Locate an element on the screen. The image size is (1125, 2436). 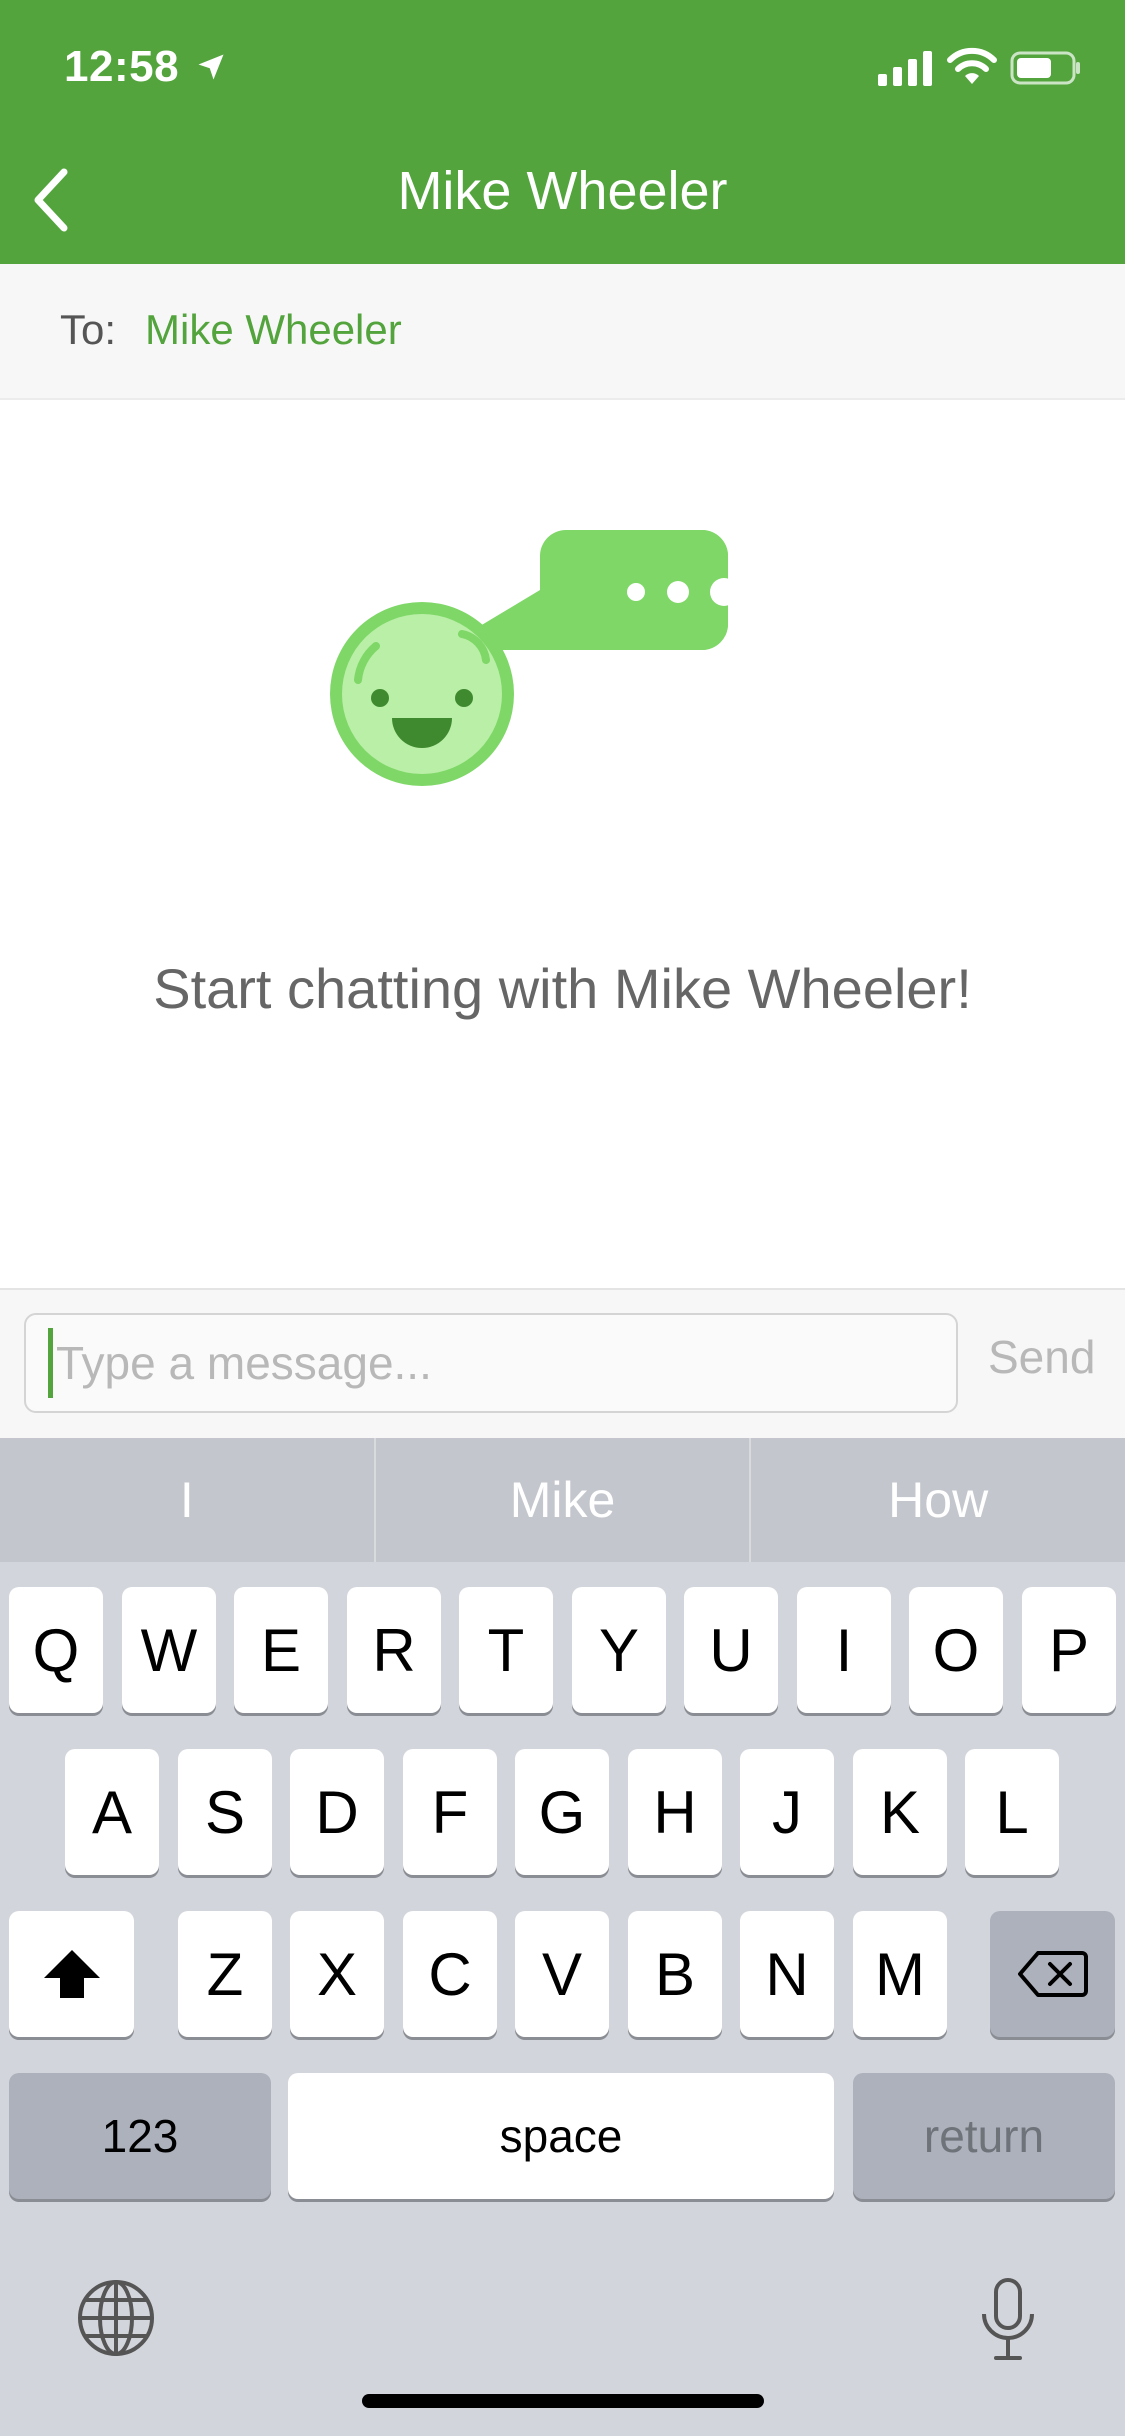
key-c: C is located at coordinates (450, 1974).